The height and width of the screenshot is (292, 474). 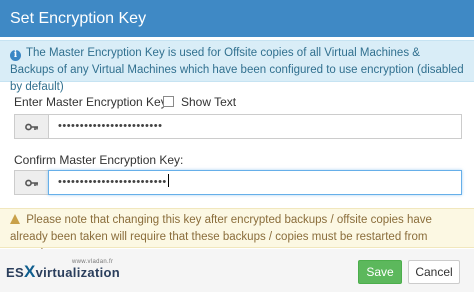 I want to click on confirm-key-value: •••••••••••••••••••••••••, so click(x=112, y=182).